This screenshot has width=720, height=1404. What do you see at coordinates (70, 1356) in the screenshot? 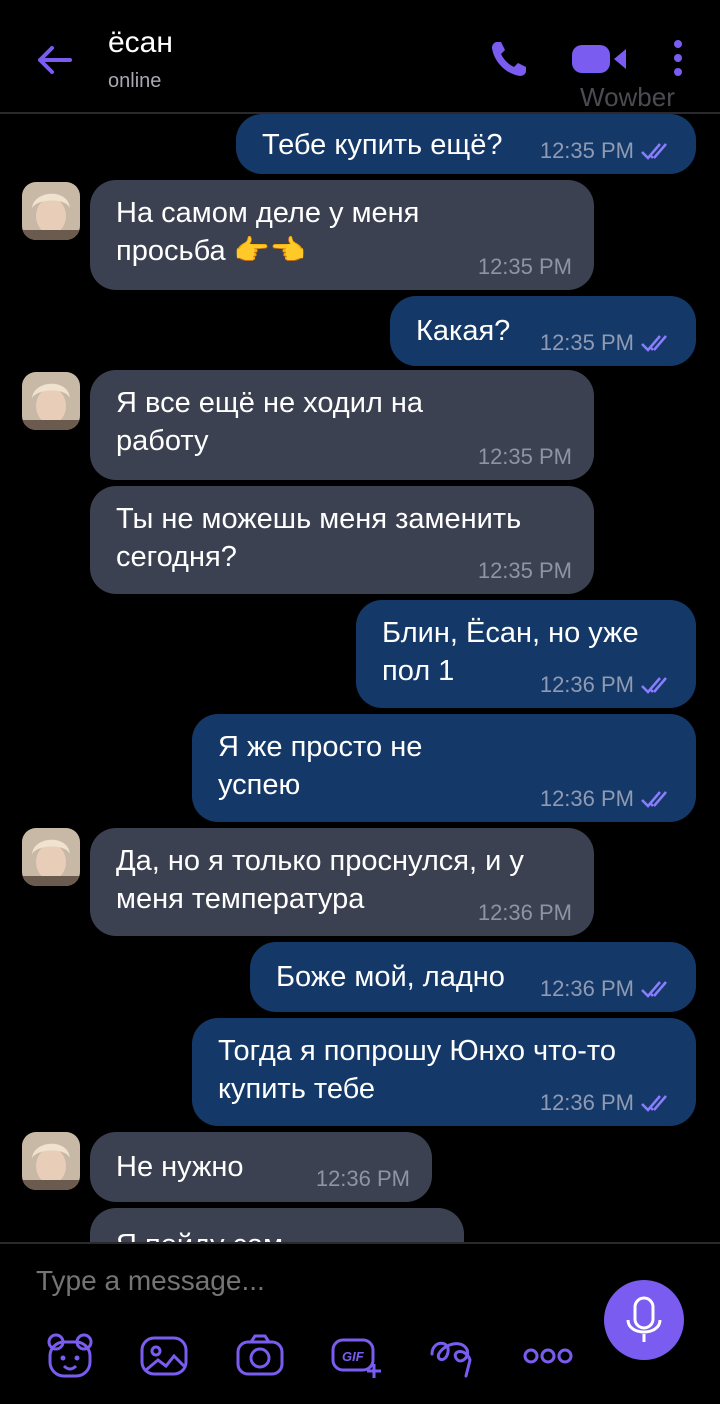
I see `sticker-bear-icon` at bounding box center [70, 1356].